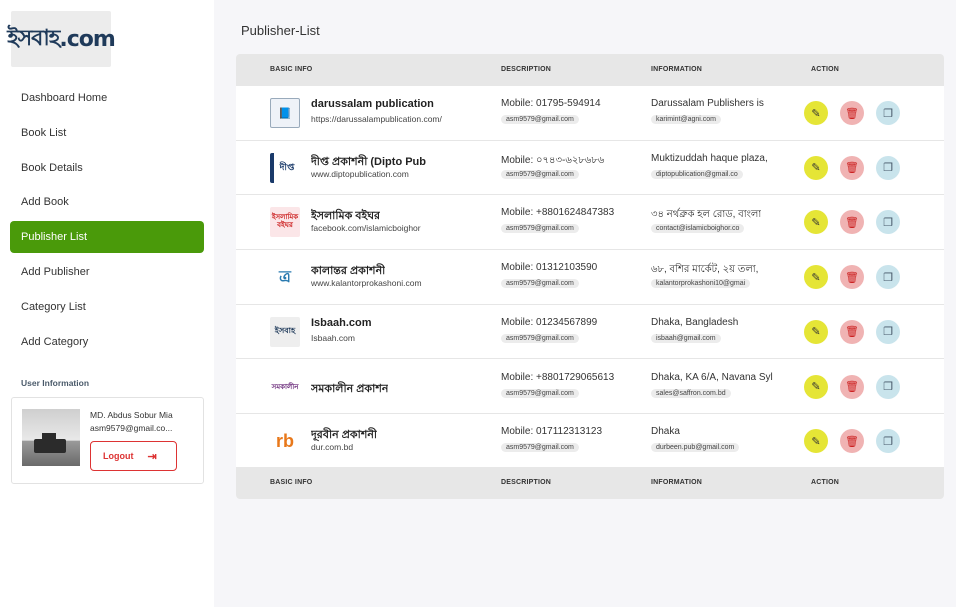  Describe the element at coordinates (686, 119) in the screenshot. I see `info-email: karimint@agni.com` at that location.